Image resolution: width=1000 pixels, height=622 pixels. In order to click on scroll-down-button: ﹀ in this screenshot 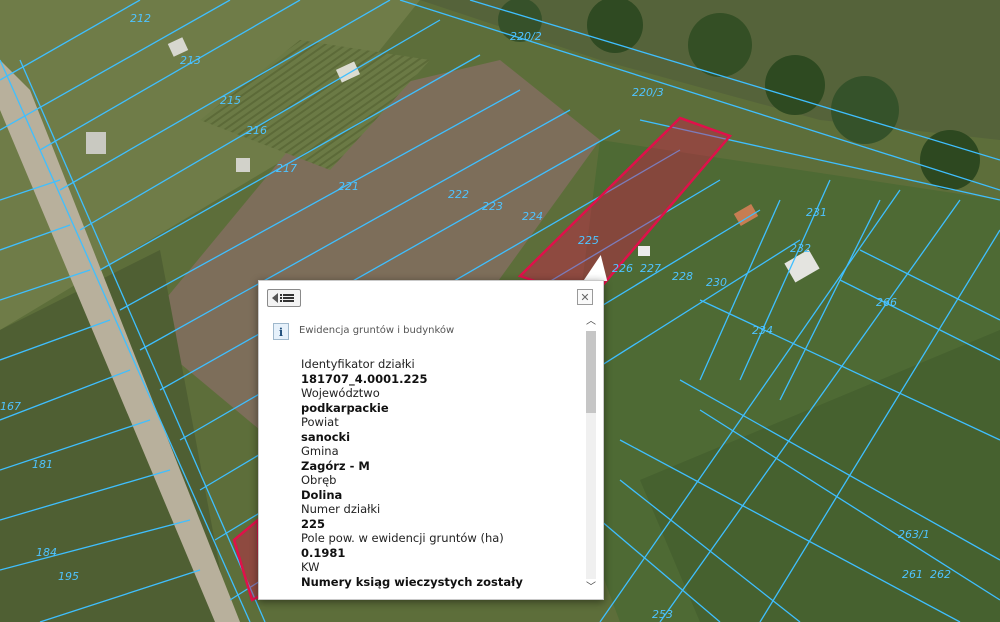, I will do `click(591, 588)`.